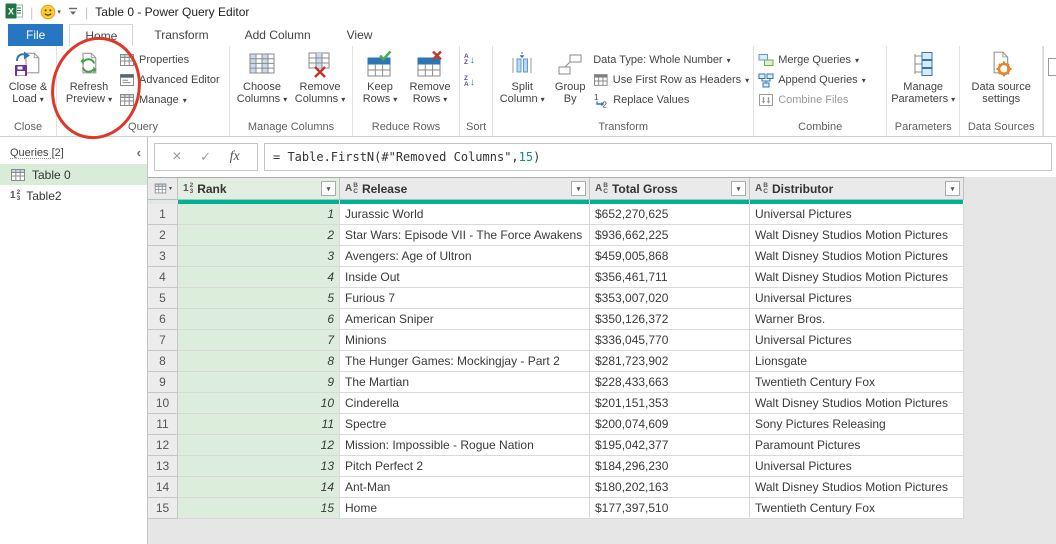 Image resolution: width=1056 pixels, height=544 pixels. Describe the element at coordinates (857, 424) in the screenshot. I see `distributor-cell: Sony Pictures Releasing` at that location.